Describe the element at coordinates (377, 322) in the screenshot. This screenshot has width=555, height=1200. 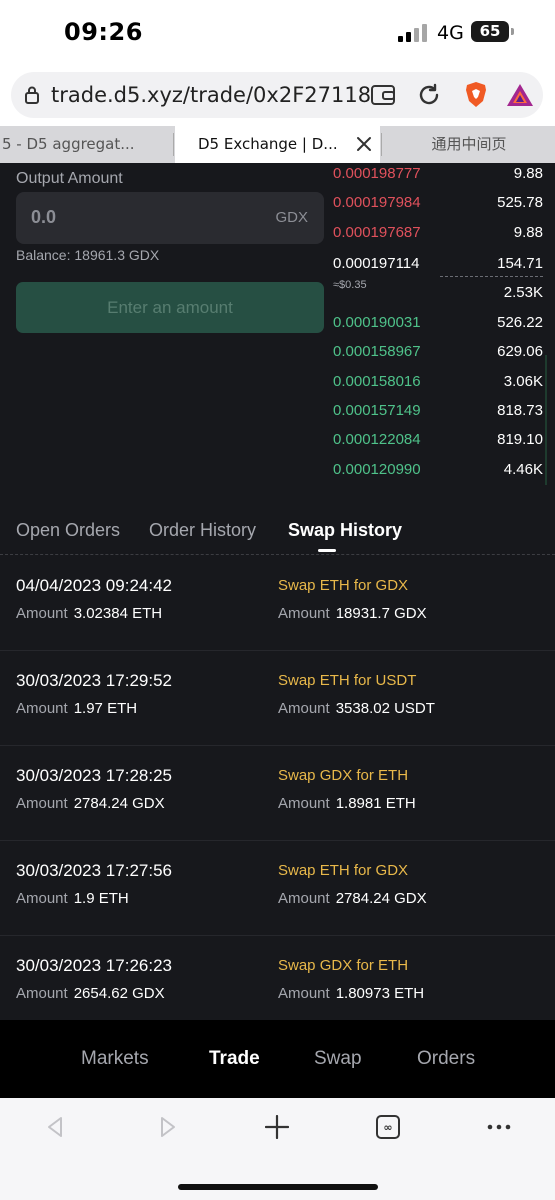
I see `bid-price: 0.000190031` at that location.